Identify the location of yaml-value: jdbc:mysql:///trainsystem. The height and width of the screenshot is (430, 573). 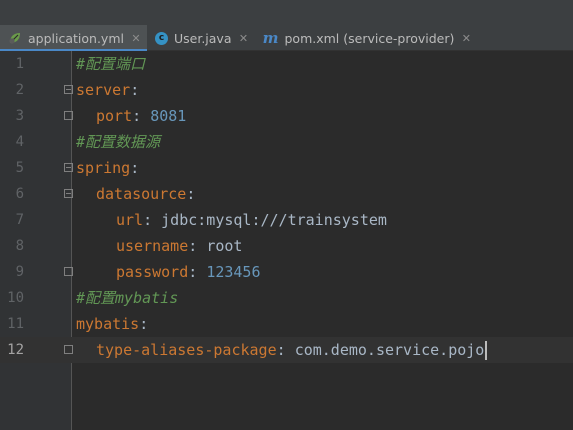
(274, 220).